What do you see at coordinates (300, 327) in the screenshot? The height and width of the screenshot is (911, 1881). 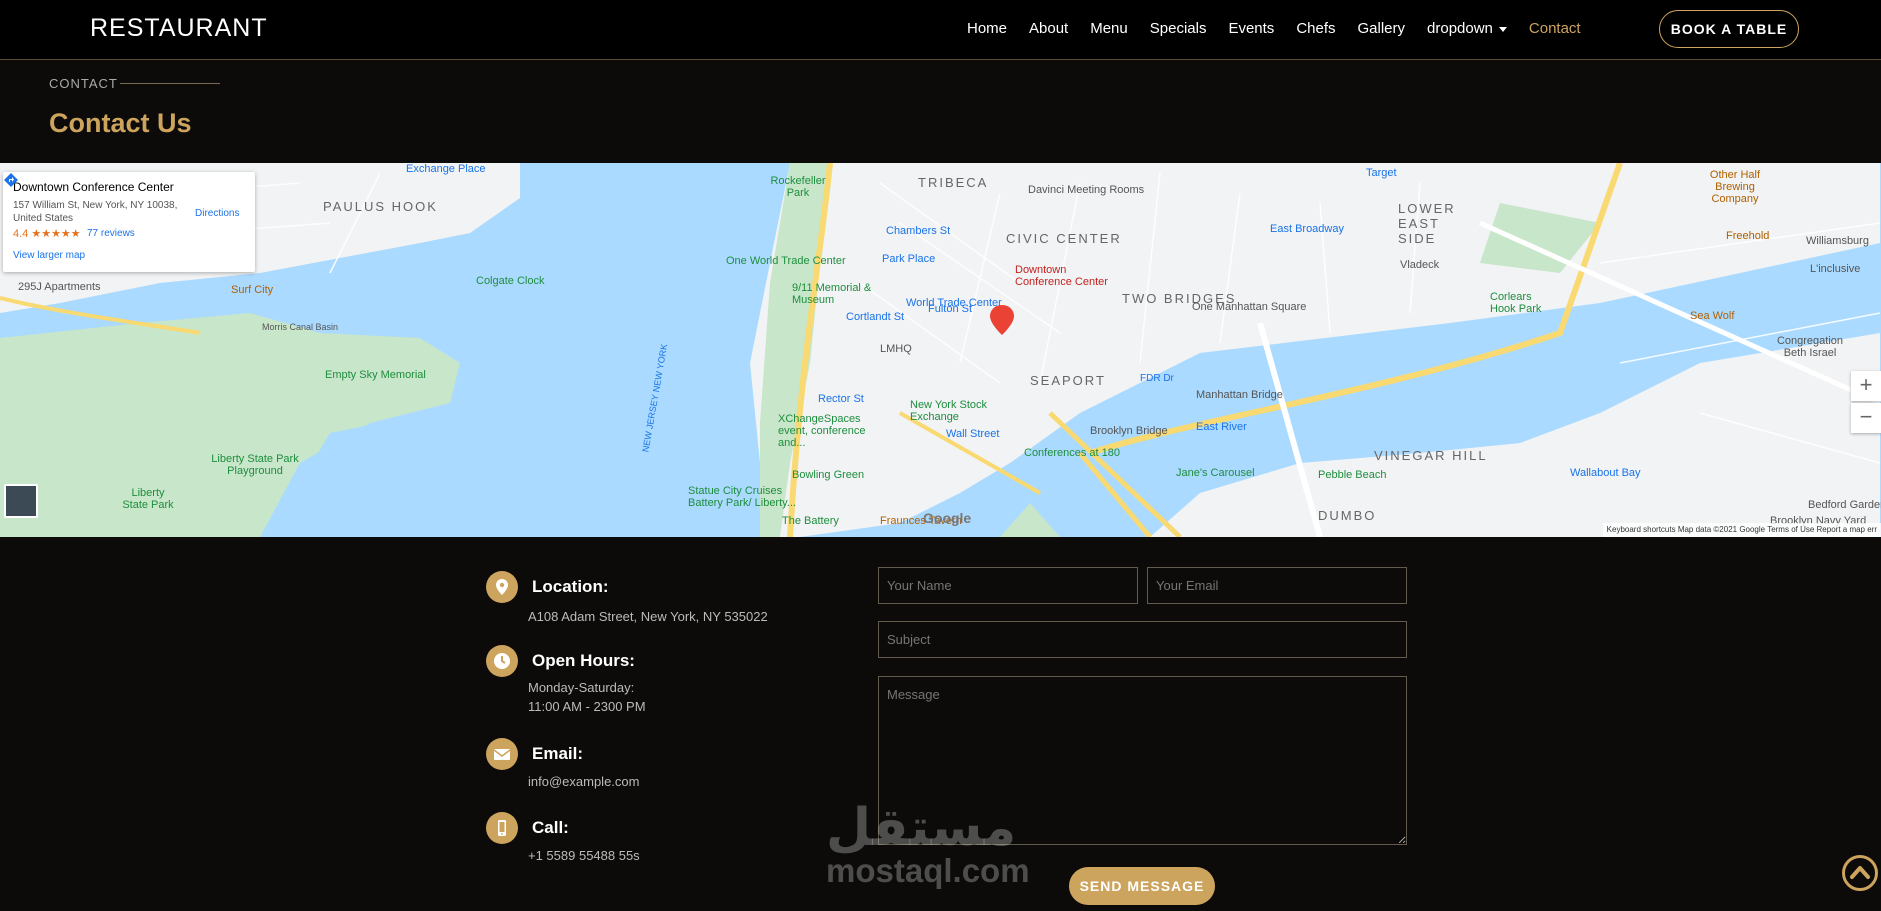 I see `map-label-morris-canal: Morris Canal Basin` at bounding box center [300, 327].